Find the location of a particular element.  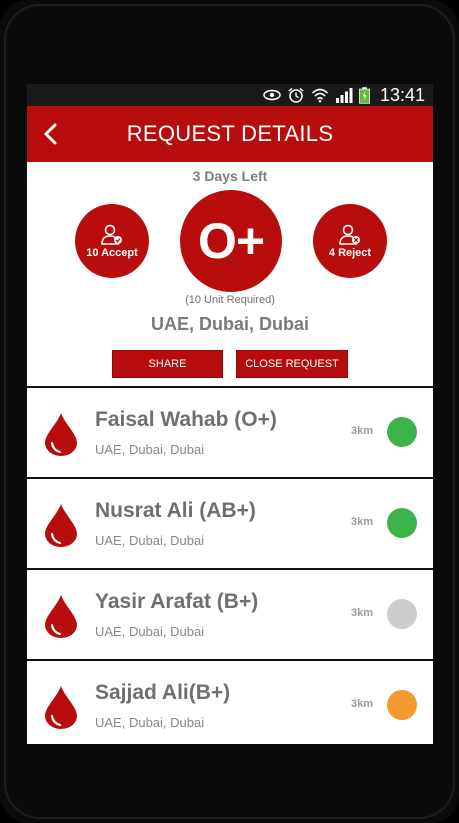

reject-count-button: 4 Reject is located at coordinates (350, 241).